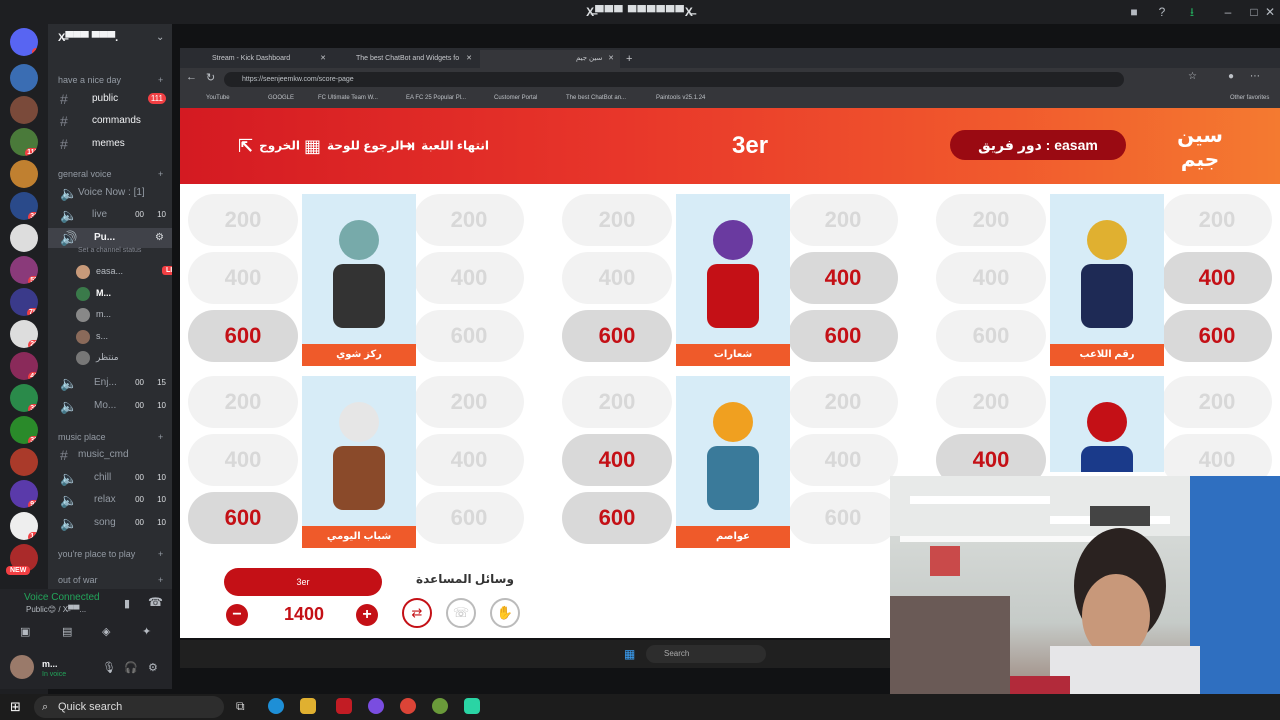  I want to click on bookmark-youtube: YouTube, so click(218, 98).